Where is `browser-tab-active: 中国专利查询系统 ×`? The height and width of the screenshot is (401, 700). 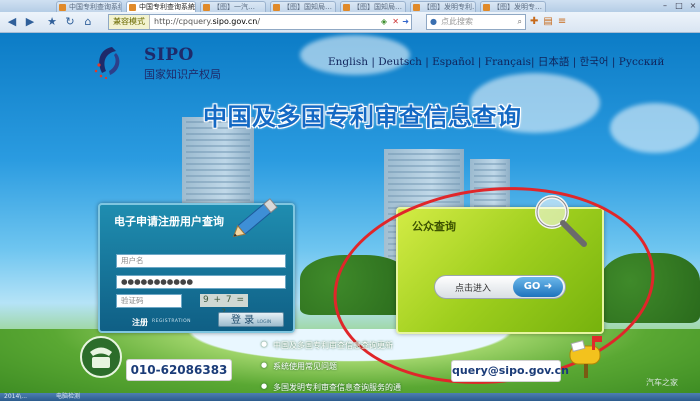 browser-tab-active: 中国专利查询系统 × is located at coordinates (161, 6).